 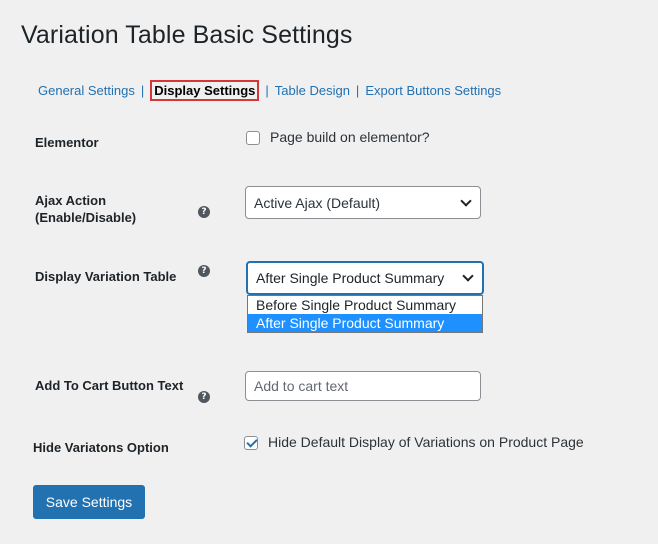 I want to click on ajax-action-label-line1: Ajax Action, so click(x=71, y=200).